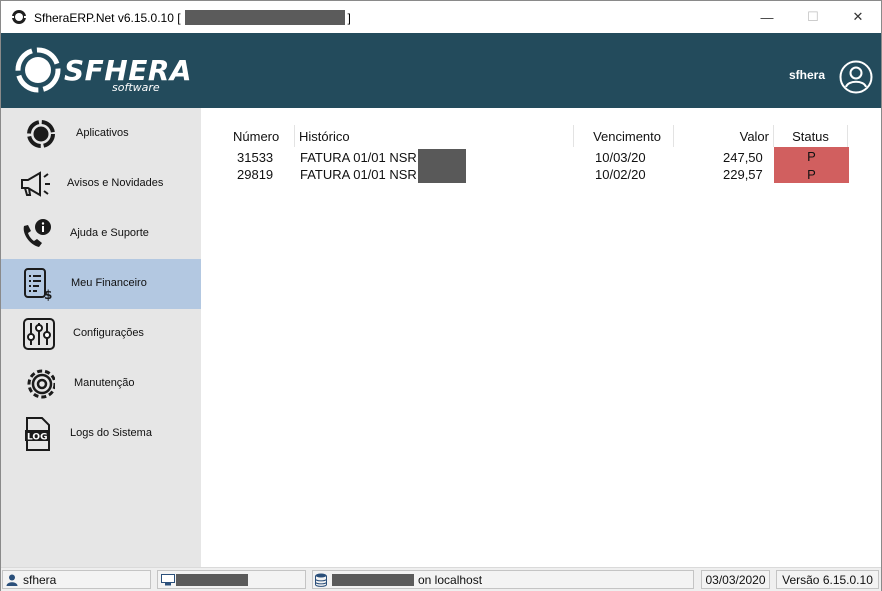  Describe the element at coordinates (503, 579) in the screenshot. I see `status-database-panel: on localhost` at that location.